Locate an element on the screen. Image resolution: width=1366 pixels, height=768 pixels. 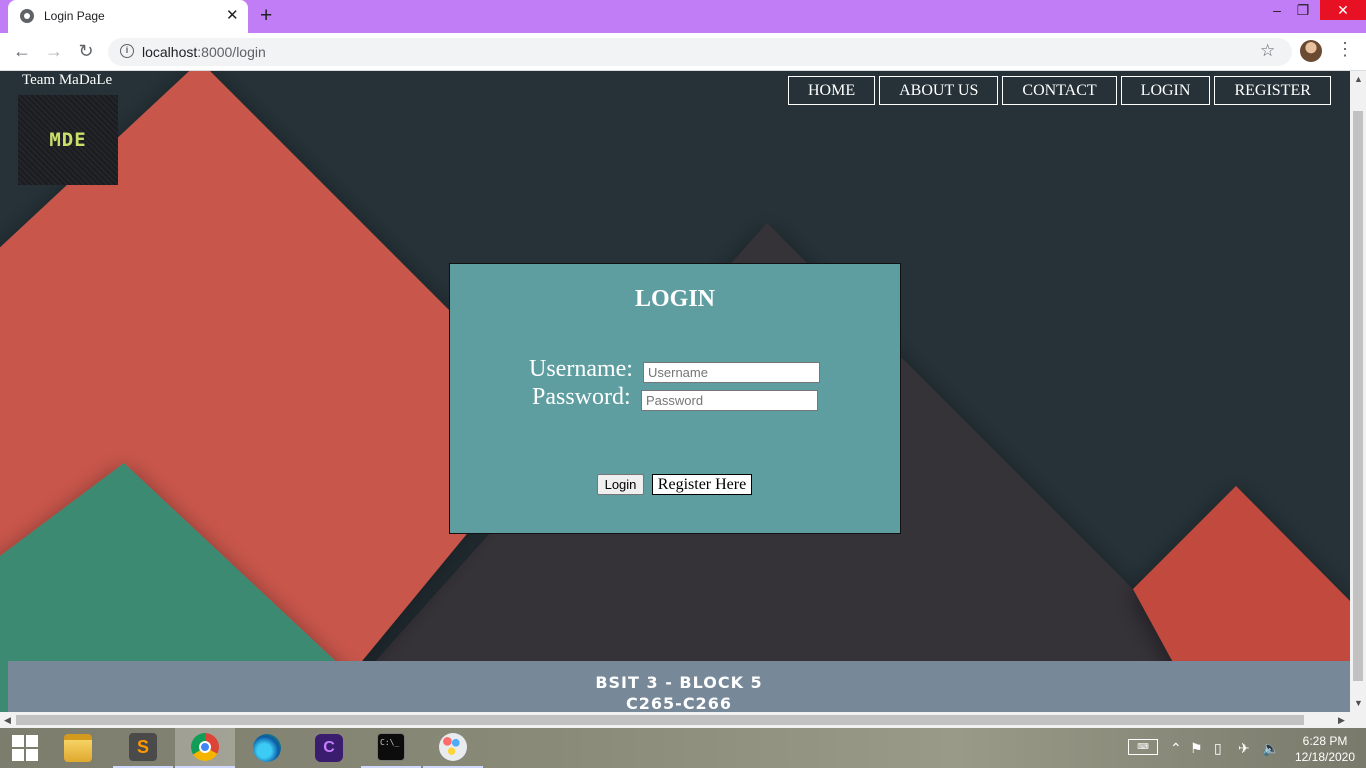
new-tab-button: + is located at coordinates (266, 16).